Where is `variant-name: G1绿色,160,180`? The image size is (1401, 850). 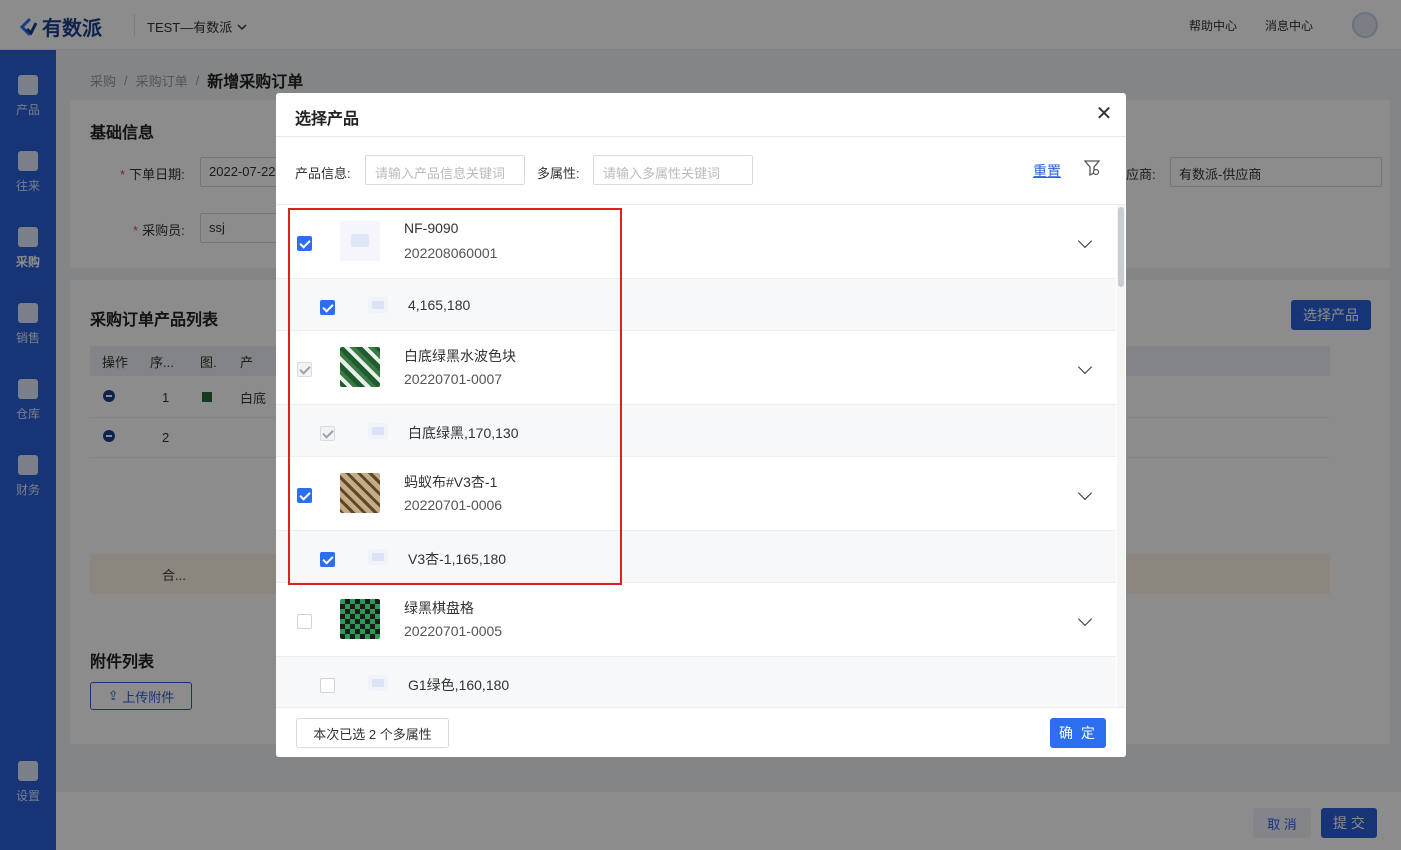
variant-name: G1绿色,160,180 is located at coordinates (459, 685).